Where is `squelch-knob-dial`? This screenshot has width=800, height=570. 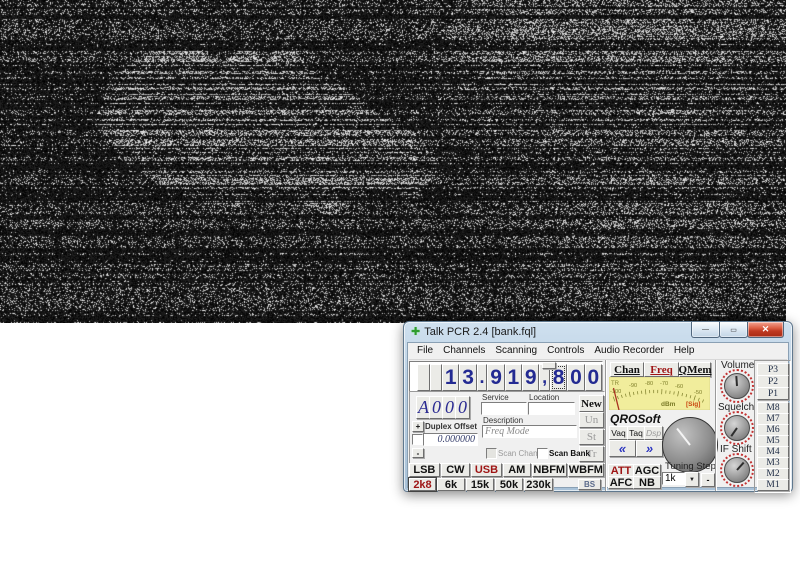 squelch-knob-dial is located at coordinates (737, 428).